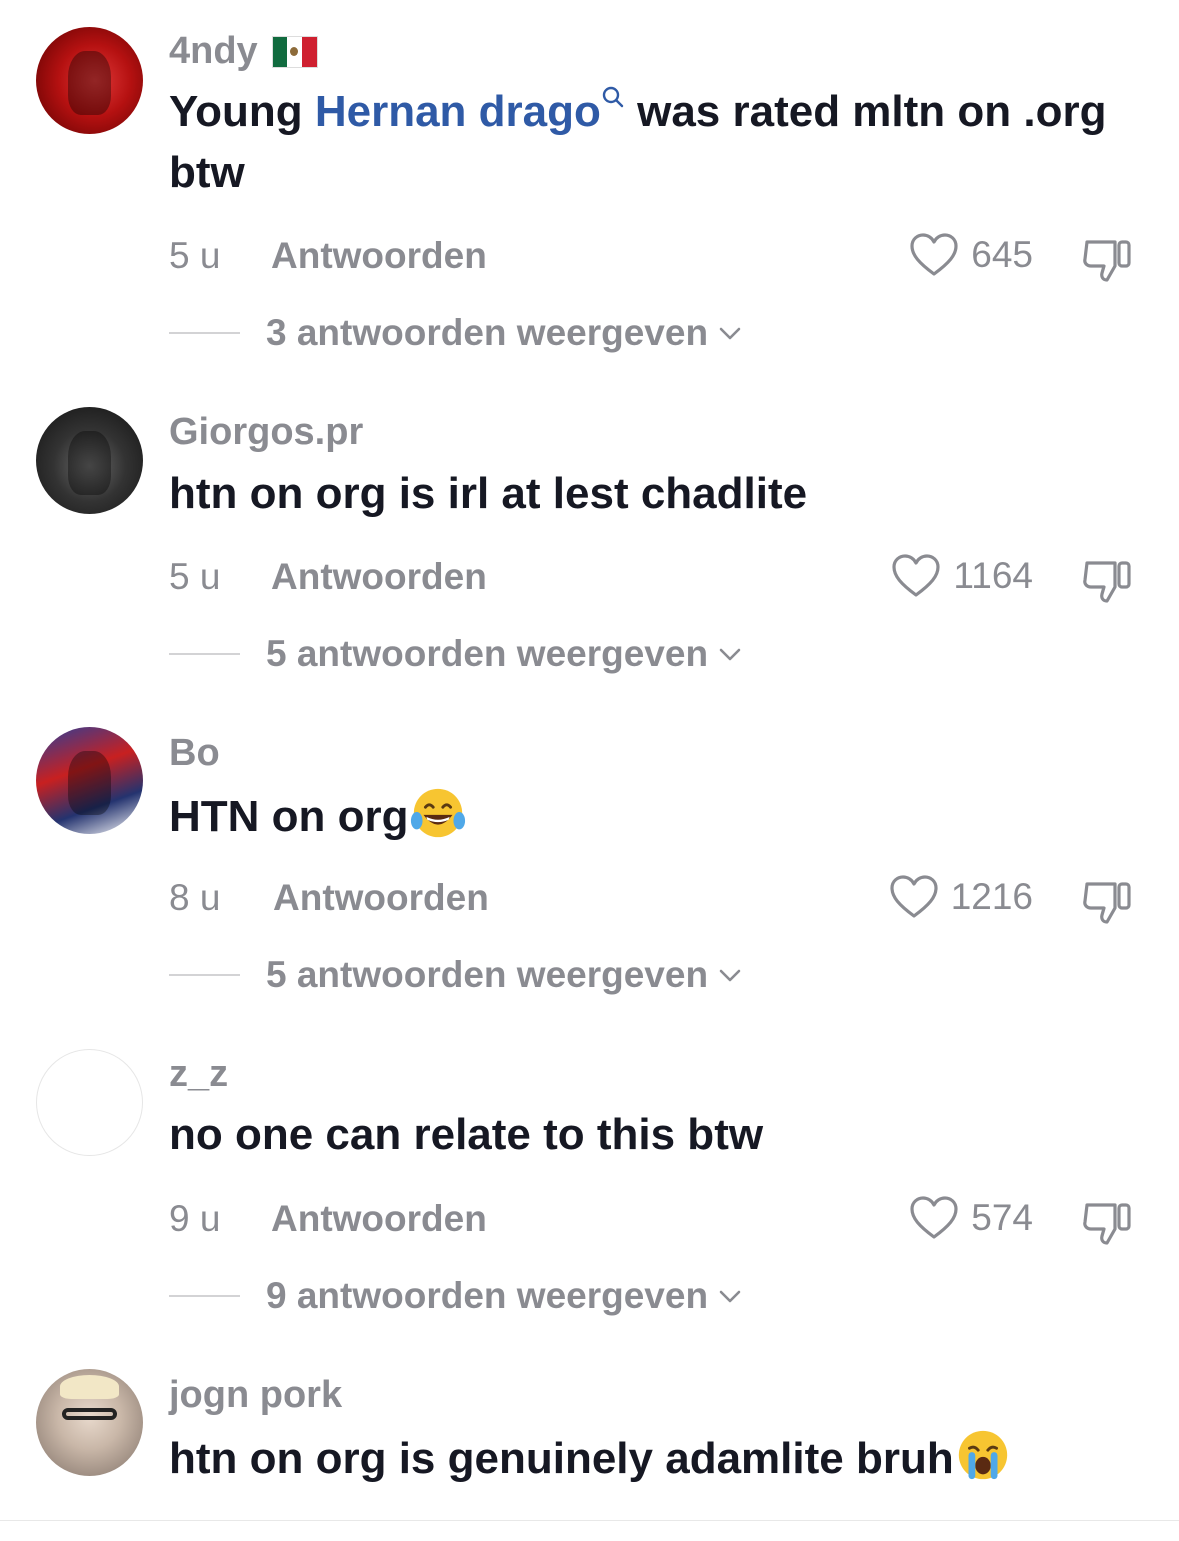 This screenshot has width=1179, height=1541. I want to click on mention-link: Hernan drago, so click(458, 111).